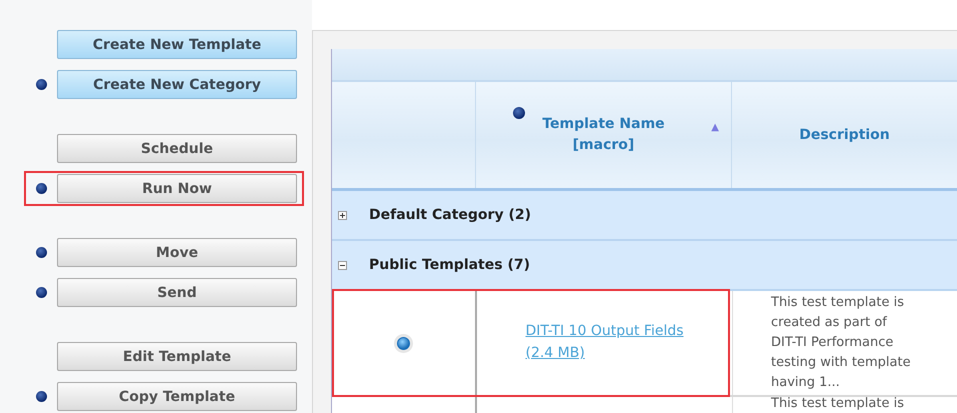  I want to click on action-button: Create New Template, so click(177, 44).